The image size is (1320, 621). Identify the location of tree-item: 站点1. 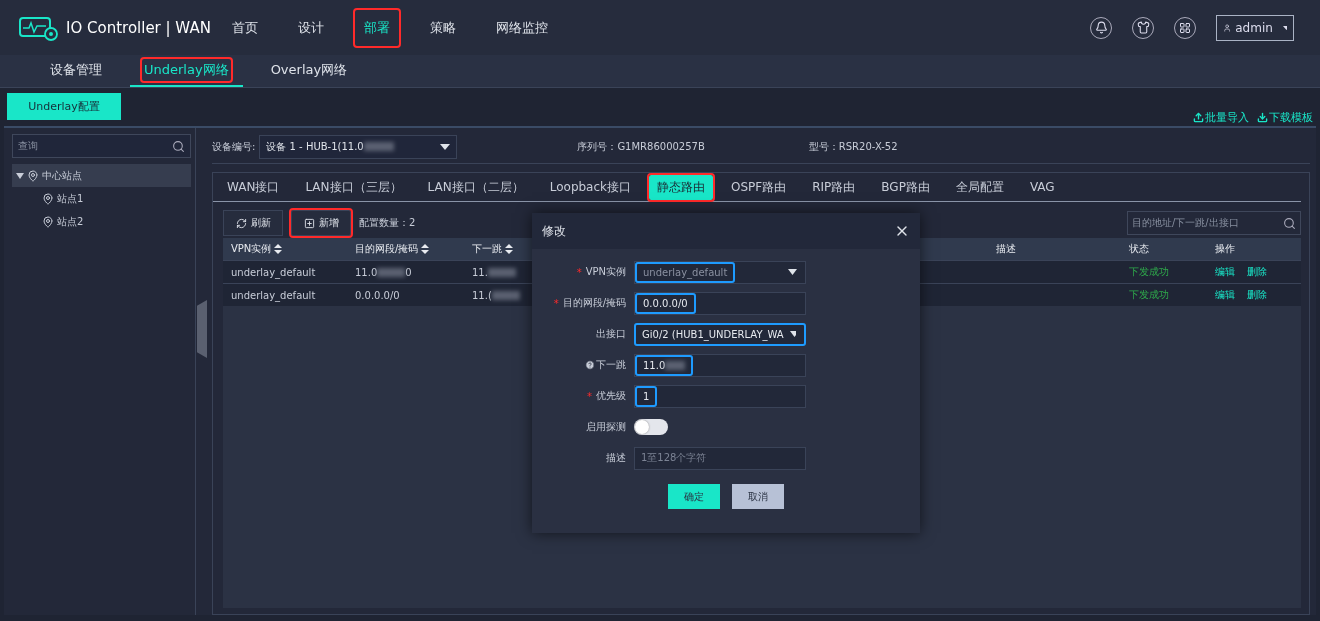
(101, 198).